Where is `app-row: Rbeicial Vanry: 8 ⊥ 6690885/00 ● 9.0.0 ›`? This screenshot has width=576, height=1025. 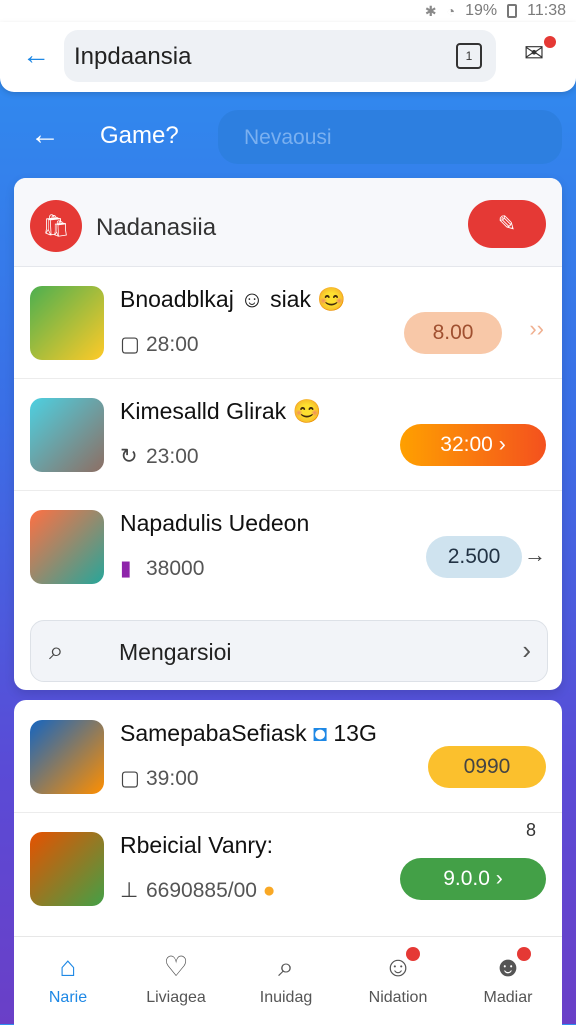
app-row: Rbeicial Vanry: 8 ⊥ 6690885/00 ● 9.0.0 › is located at coordinates (288, 868).